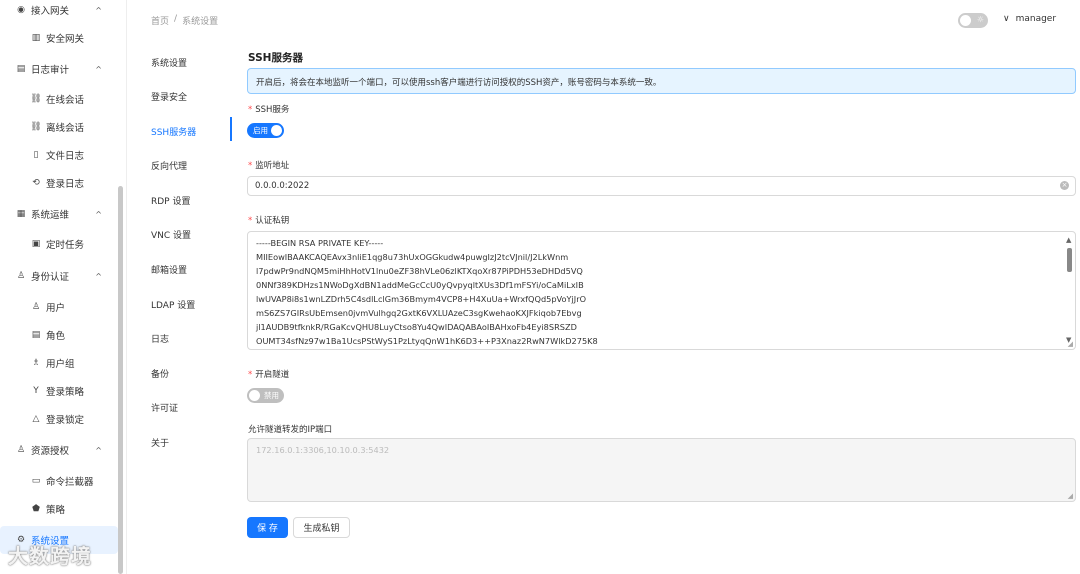 Image resolution: width=1080 pixels, height=574 pixels. I want to click on sidebar-item-label: 用户, so click(56, 308).